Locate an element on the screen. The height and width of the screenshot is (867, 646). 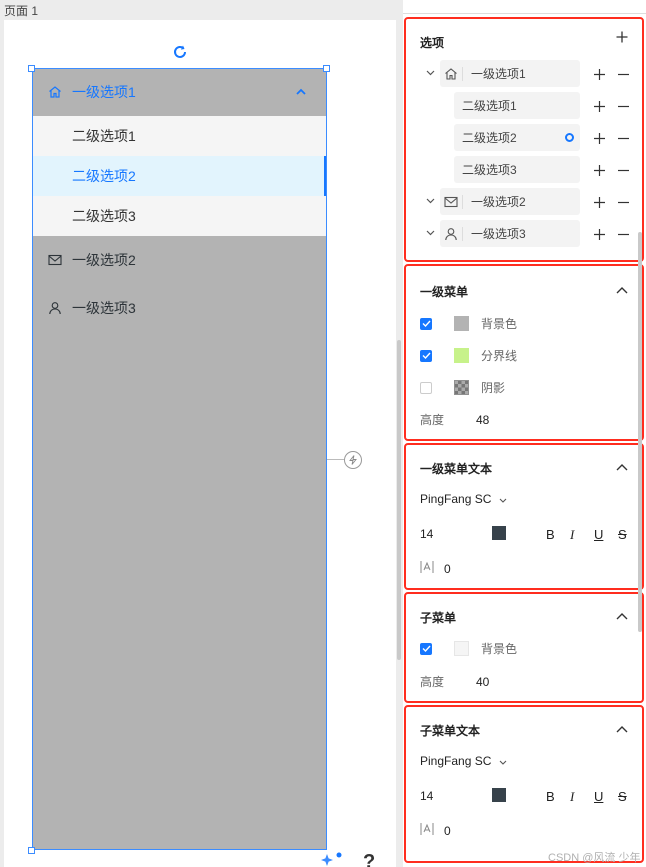
submenu-bg-row: 背景色 is located at coordinates (468, 648).